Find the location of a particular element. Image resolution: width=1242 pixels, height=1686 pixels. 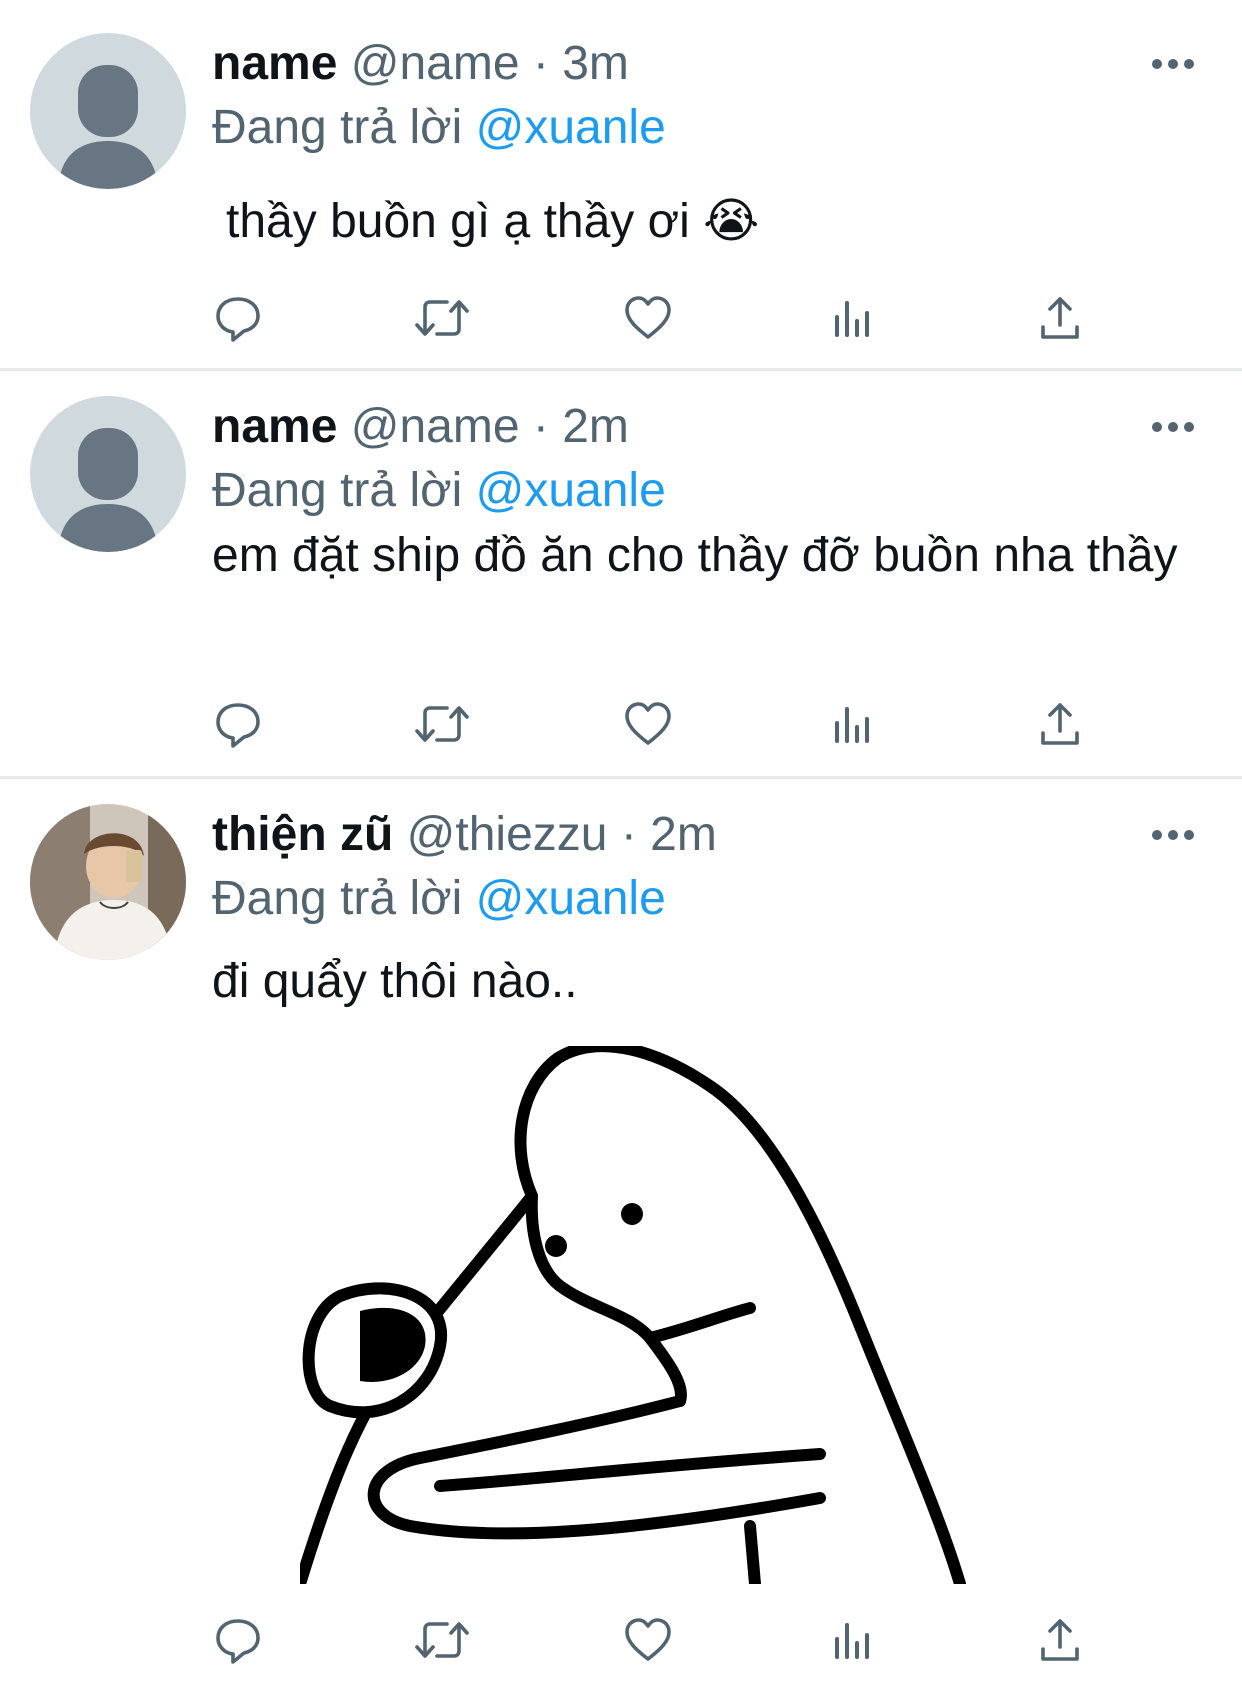

tweet-header: name @name · 2m is located at coordinates (420, 427).